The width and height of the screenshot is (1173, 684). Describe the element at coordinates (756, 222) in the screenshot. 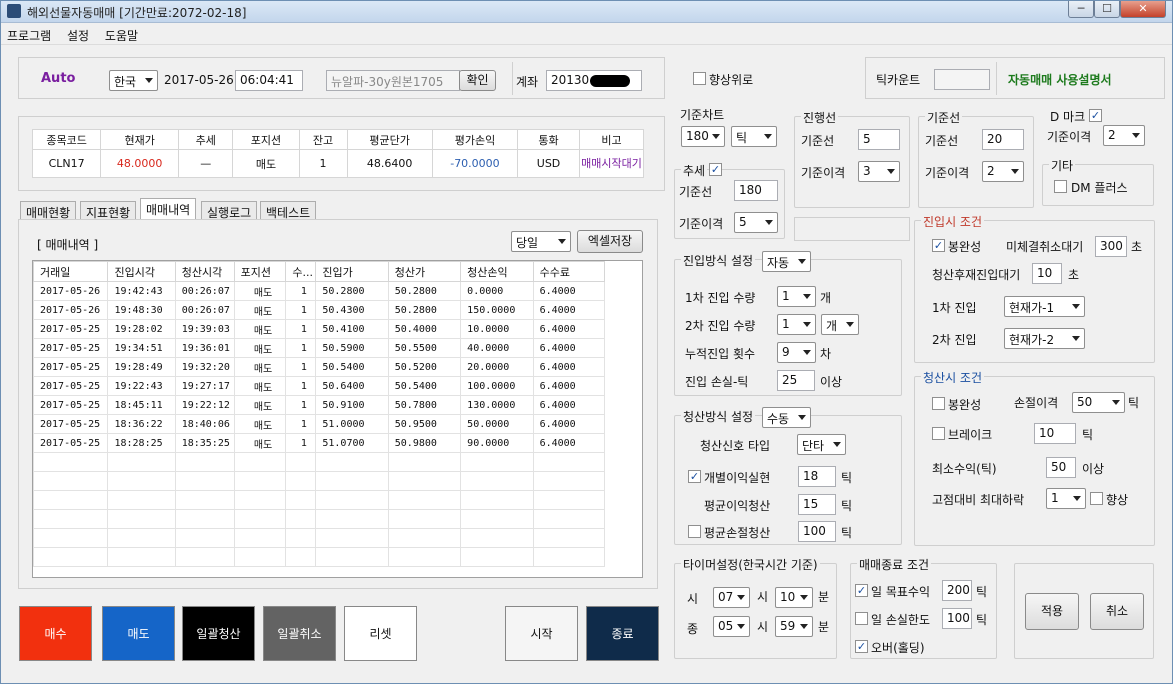

I see `trend-gap-select: 5` at that location.